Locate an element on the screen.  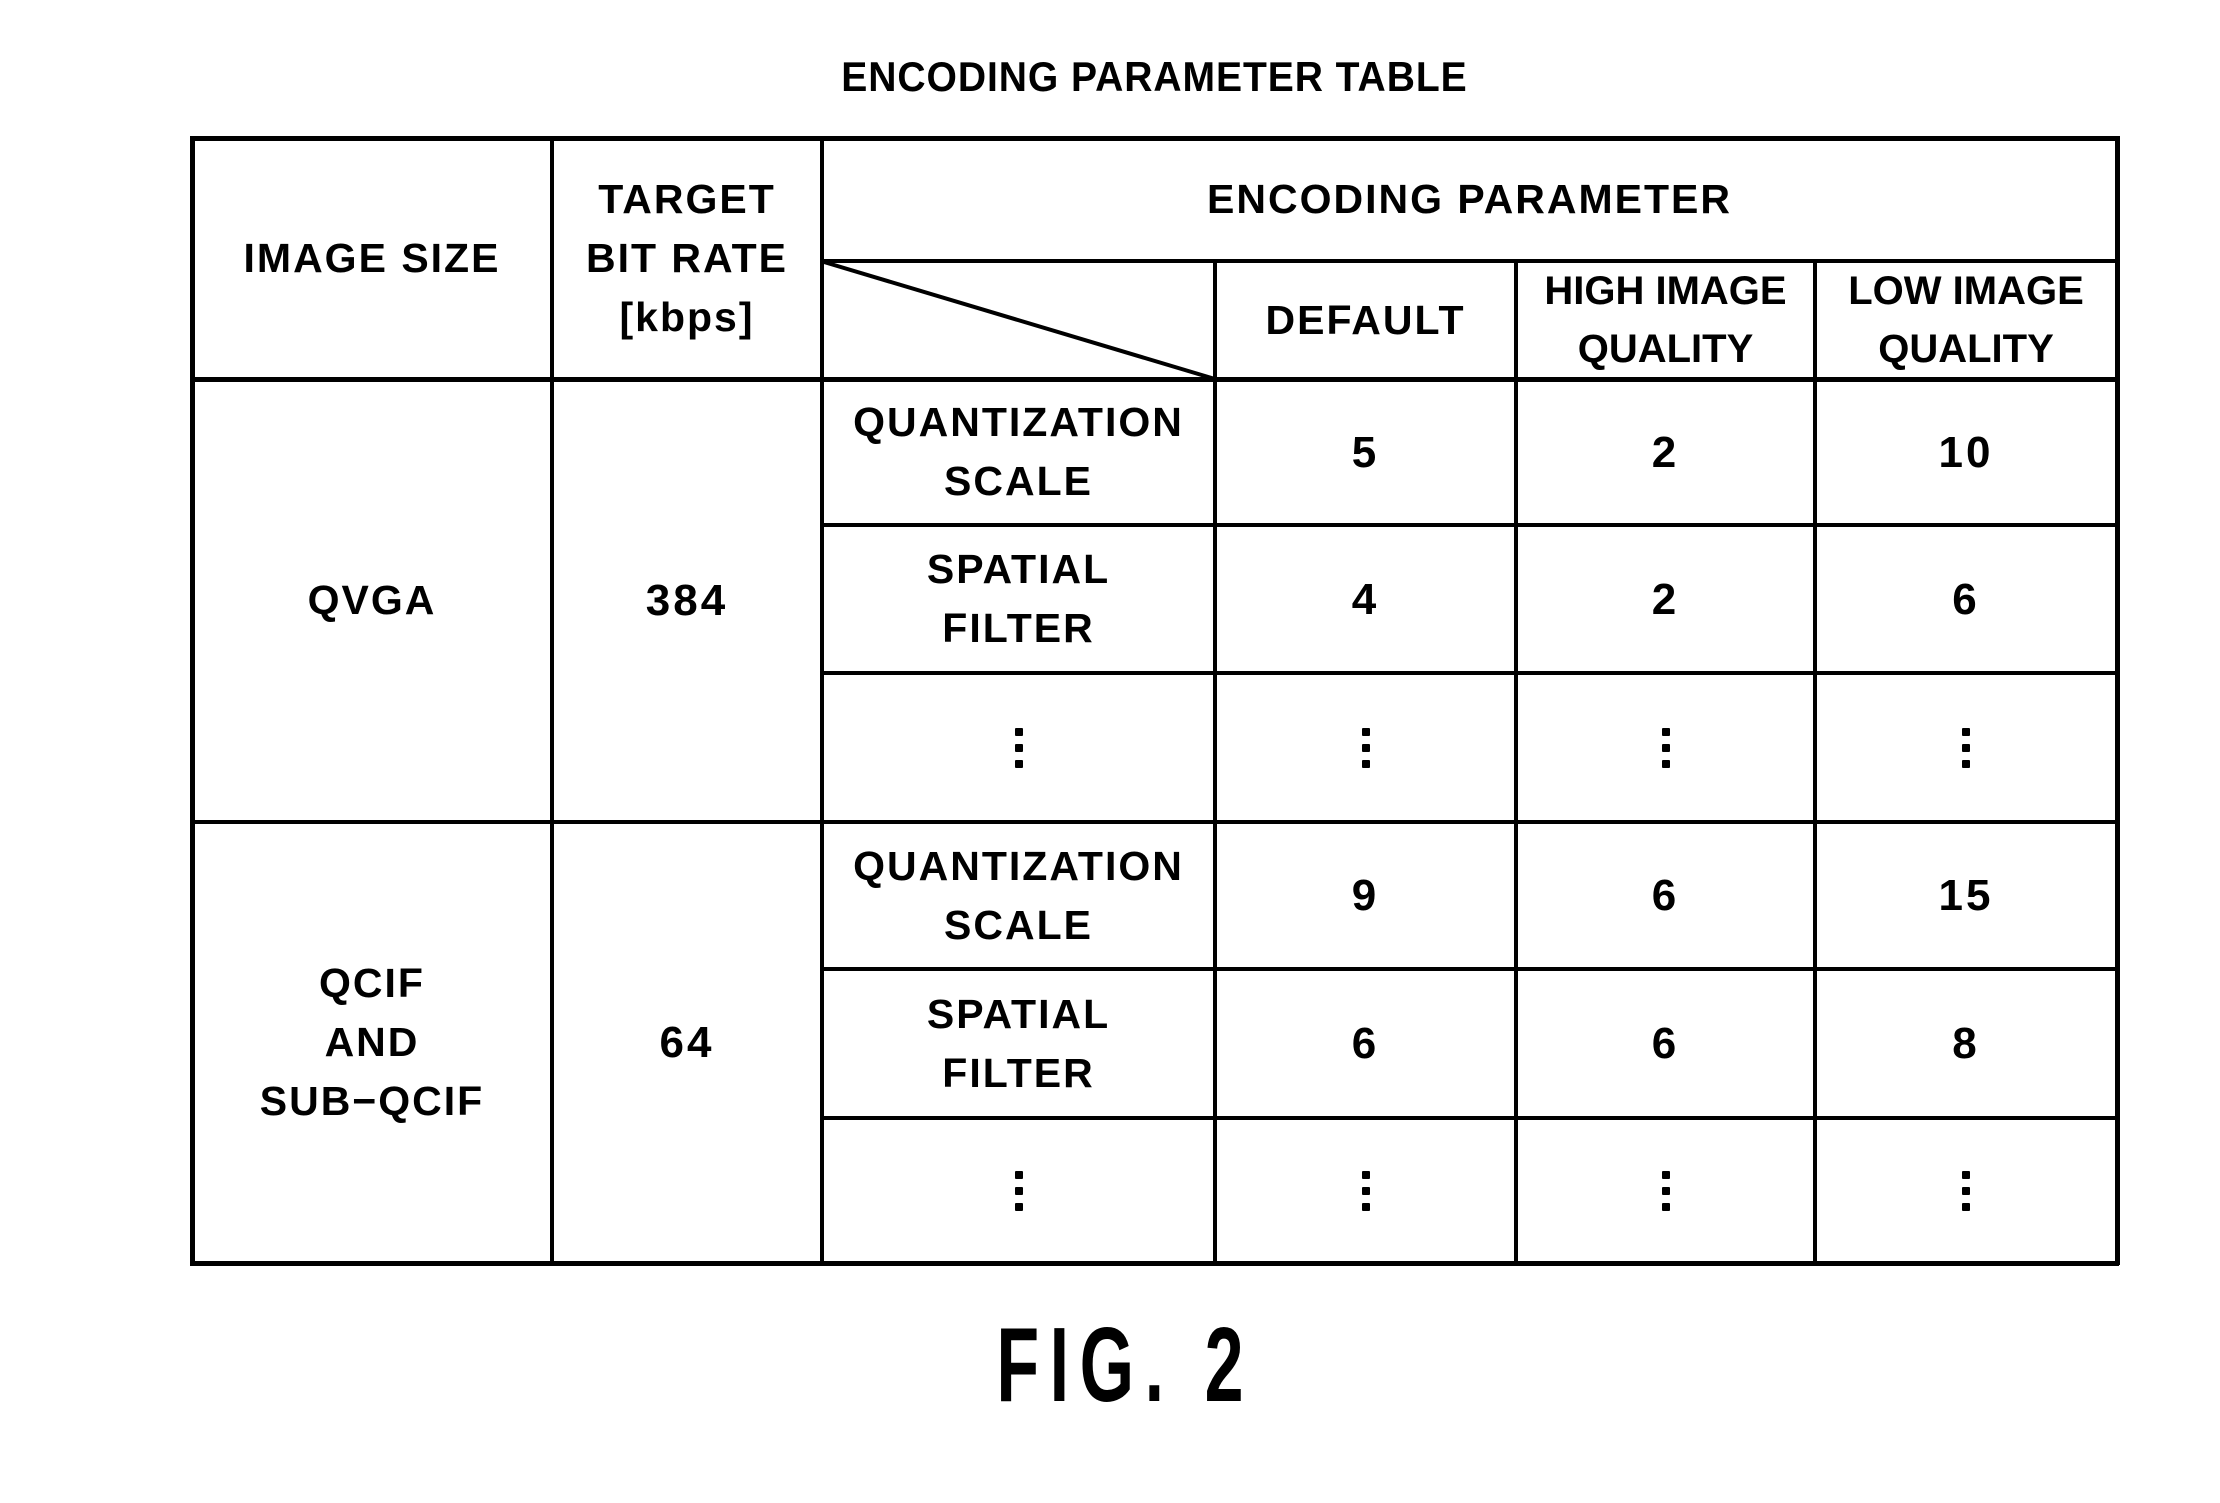
figure-label: FIG. 2 is located at coordinates (1110, 1365).